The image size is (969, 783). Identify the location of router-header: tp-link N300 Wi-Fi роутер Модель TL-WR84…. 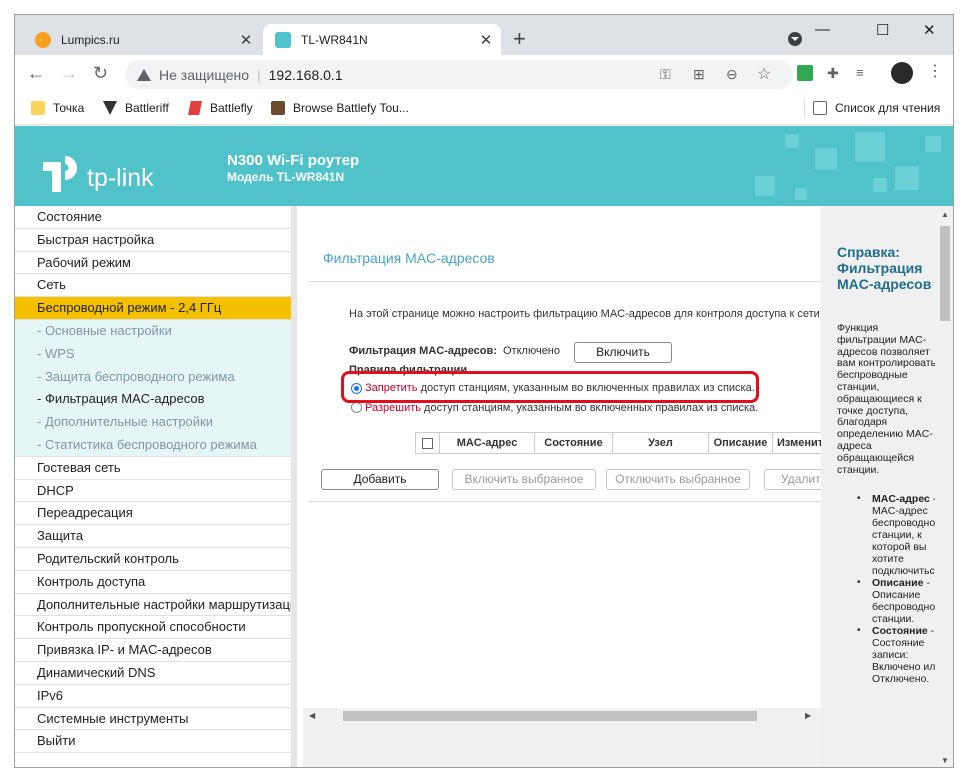
(484, 166).